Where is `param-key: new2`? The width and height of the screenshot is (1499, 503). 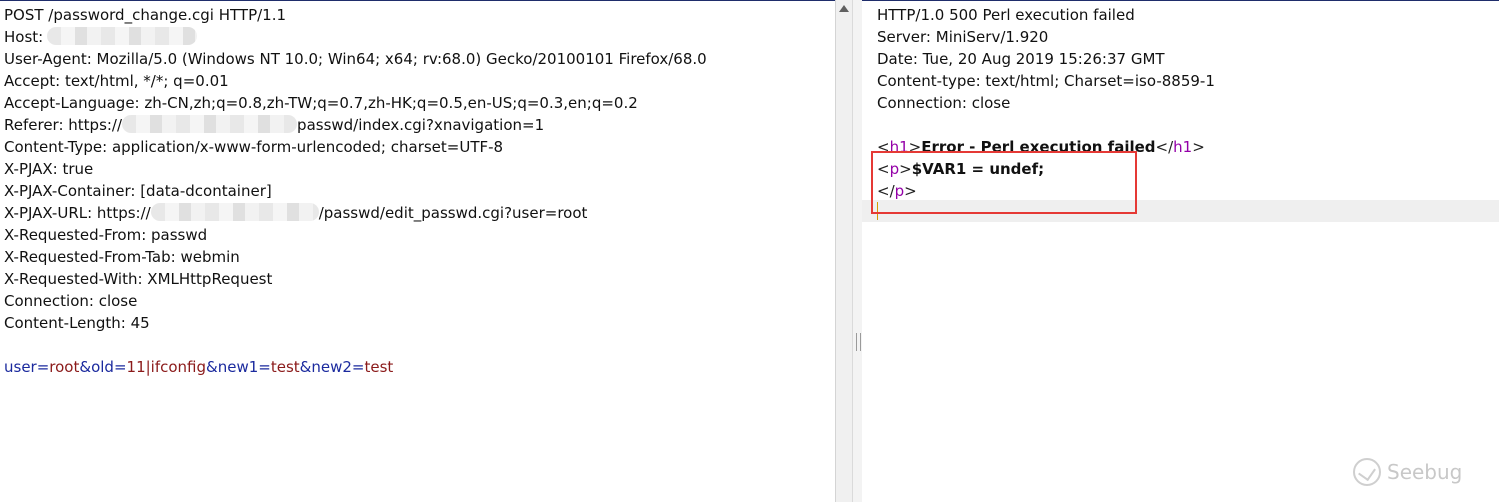 param-key: new2 is located at coordinates (331, 367).